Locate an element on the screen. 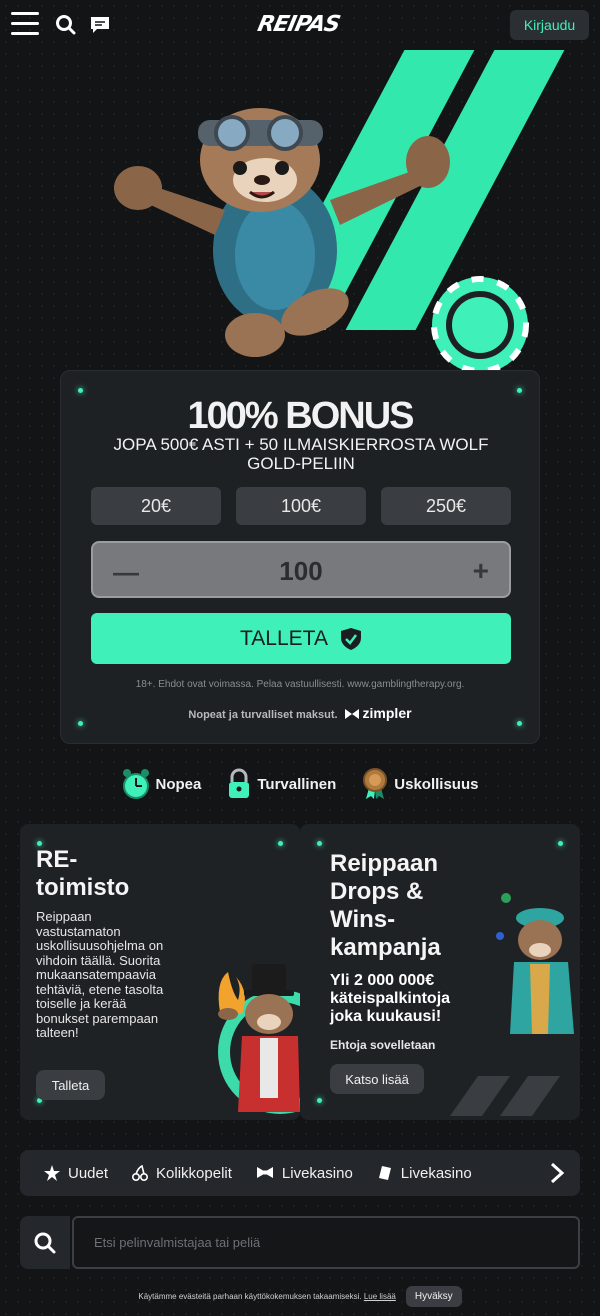  payments-info: Nopeat ja turvalliset maksut. zimpler is located at coordinates (300, 713).